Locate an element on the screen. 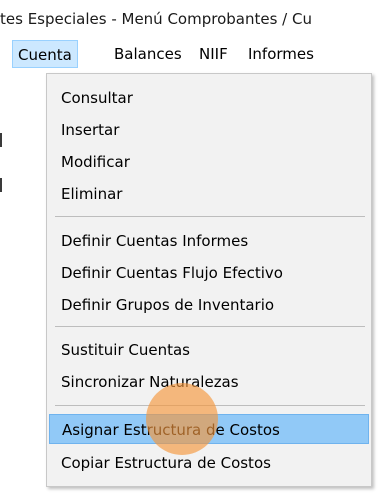  menu-item-sustituir-cuentas: Sustituir Cuentas is located at coordinates (209, 350).